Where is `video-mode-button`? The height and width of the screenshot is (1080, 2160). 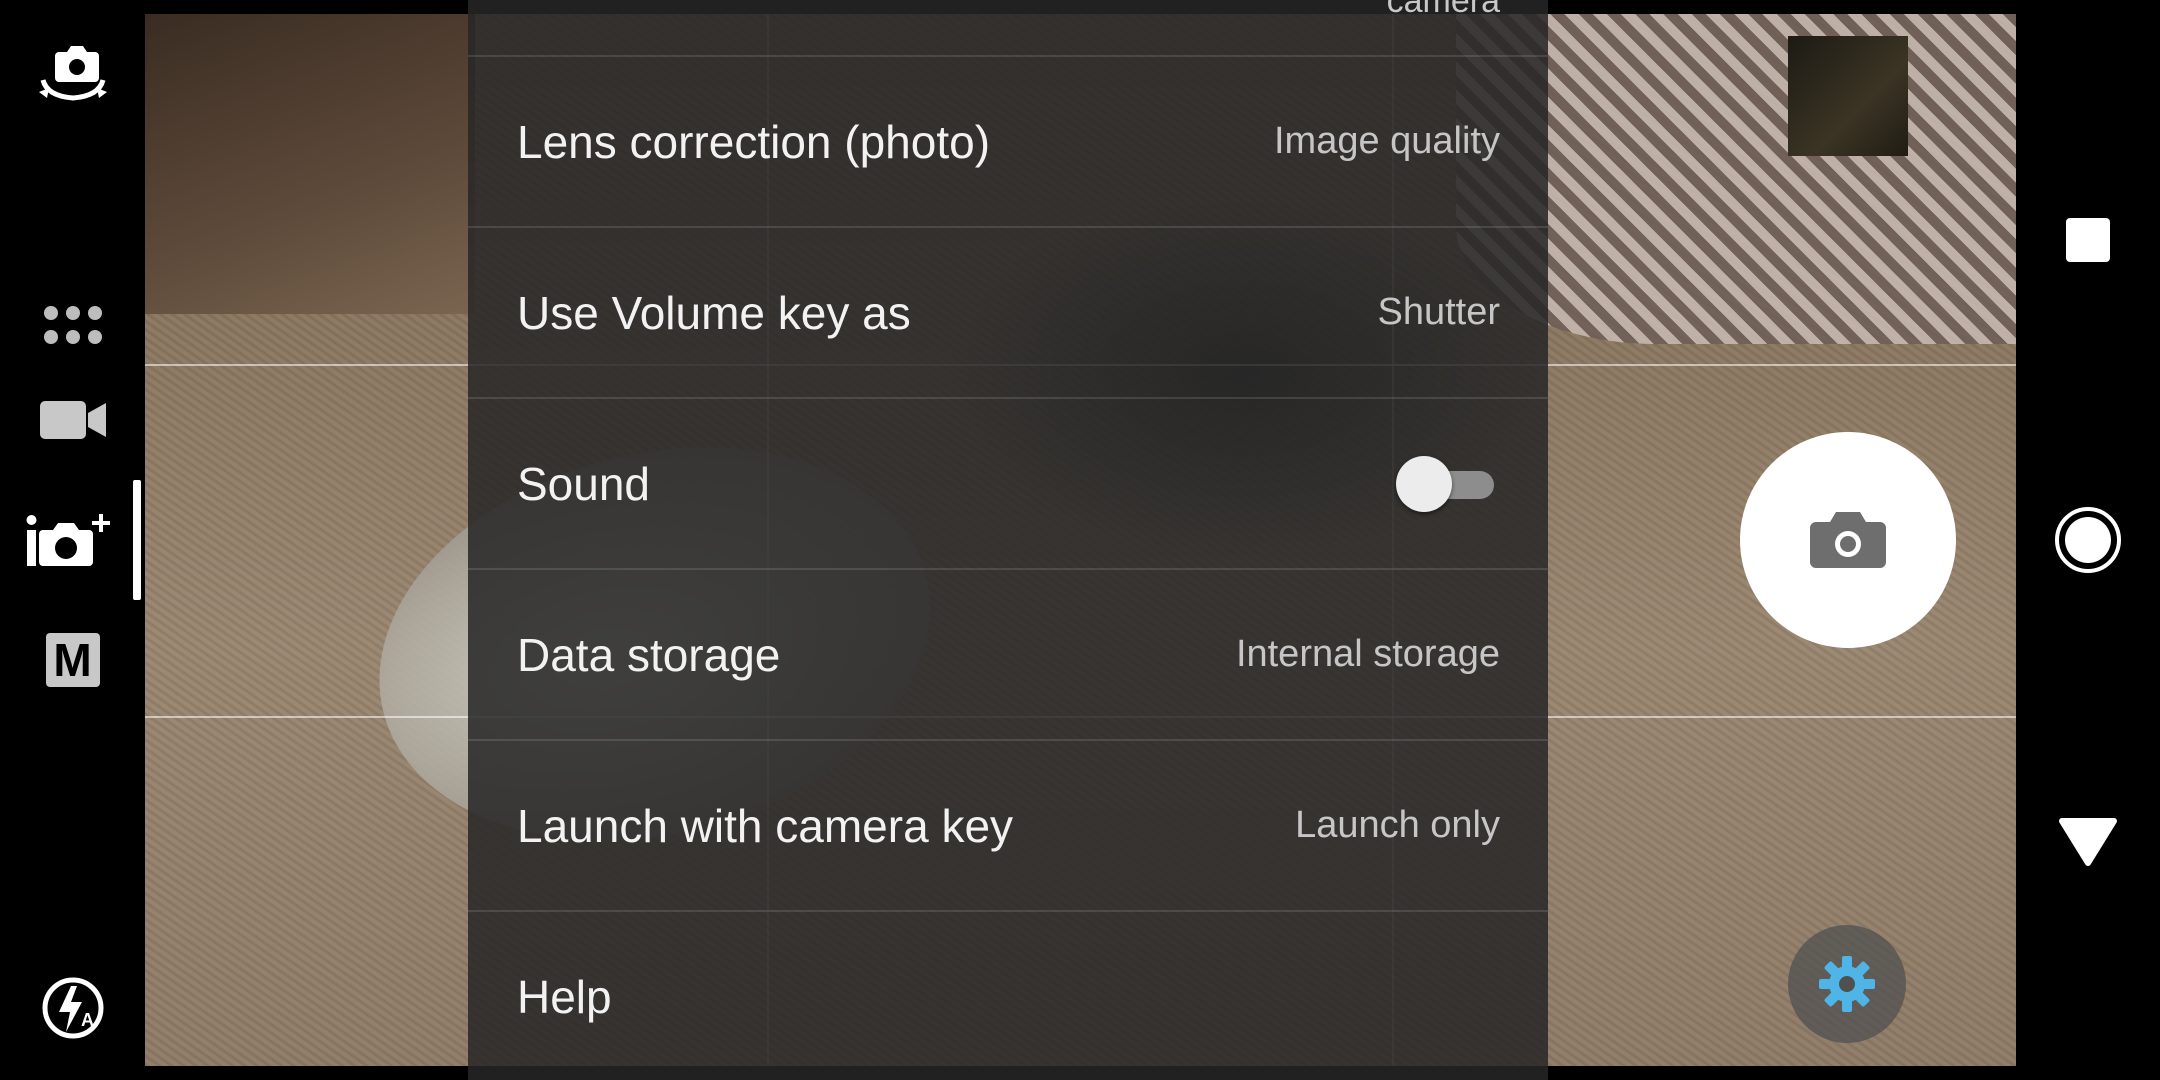
video-mode-button is located at coordinates (72, 420).